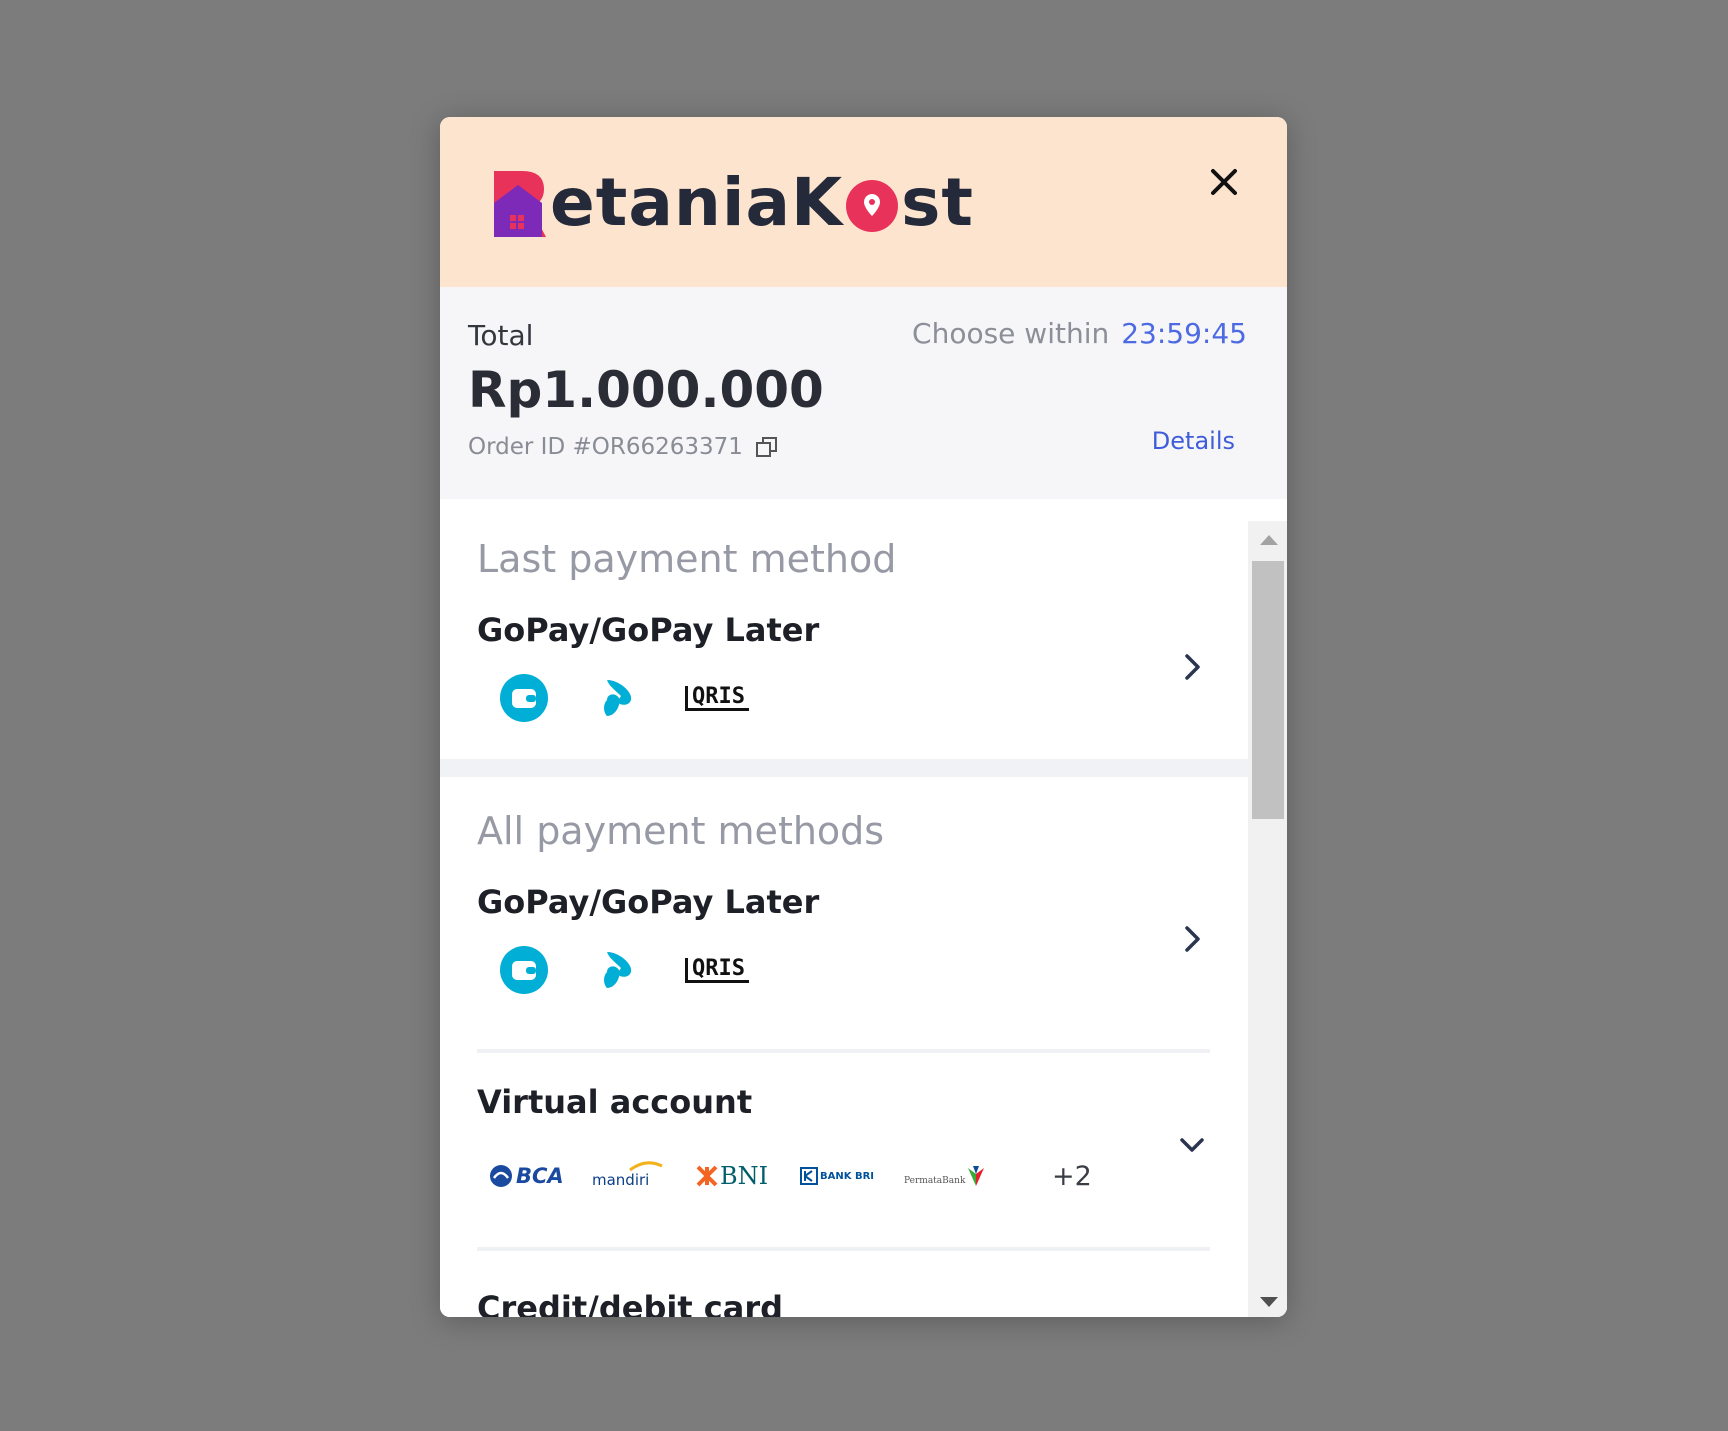 The height and width of the screenshot is (1431, 1728). Describe the element at coordinates (646, 1166) in the screenshot. I see `mandiri-wave-icon` at that location.